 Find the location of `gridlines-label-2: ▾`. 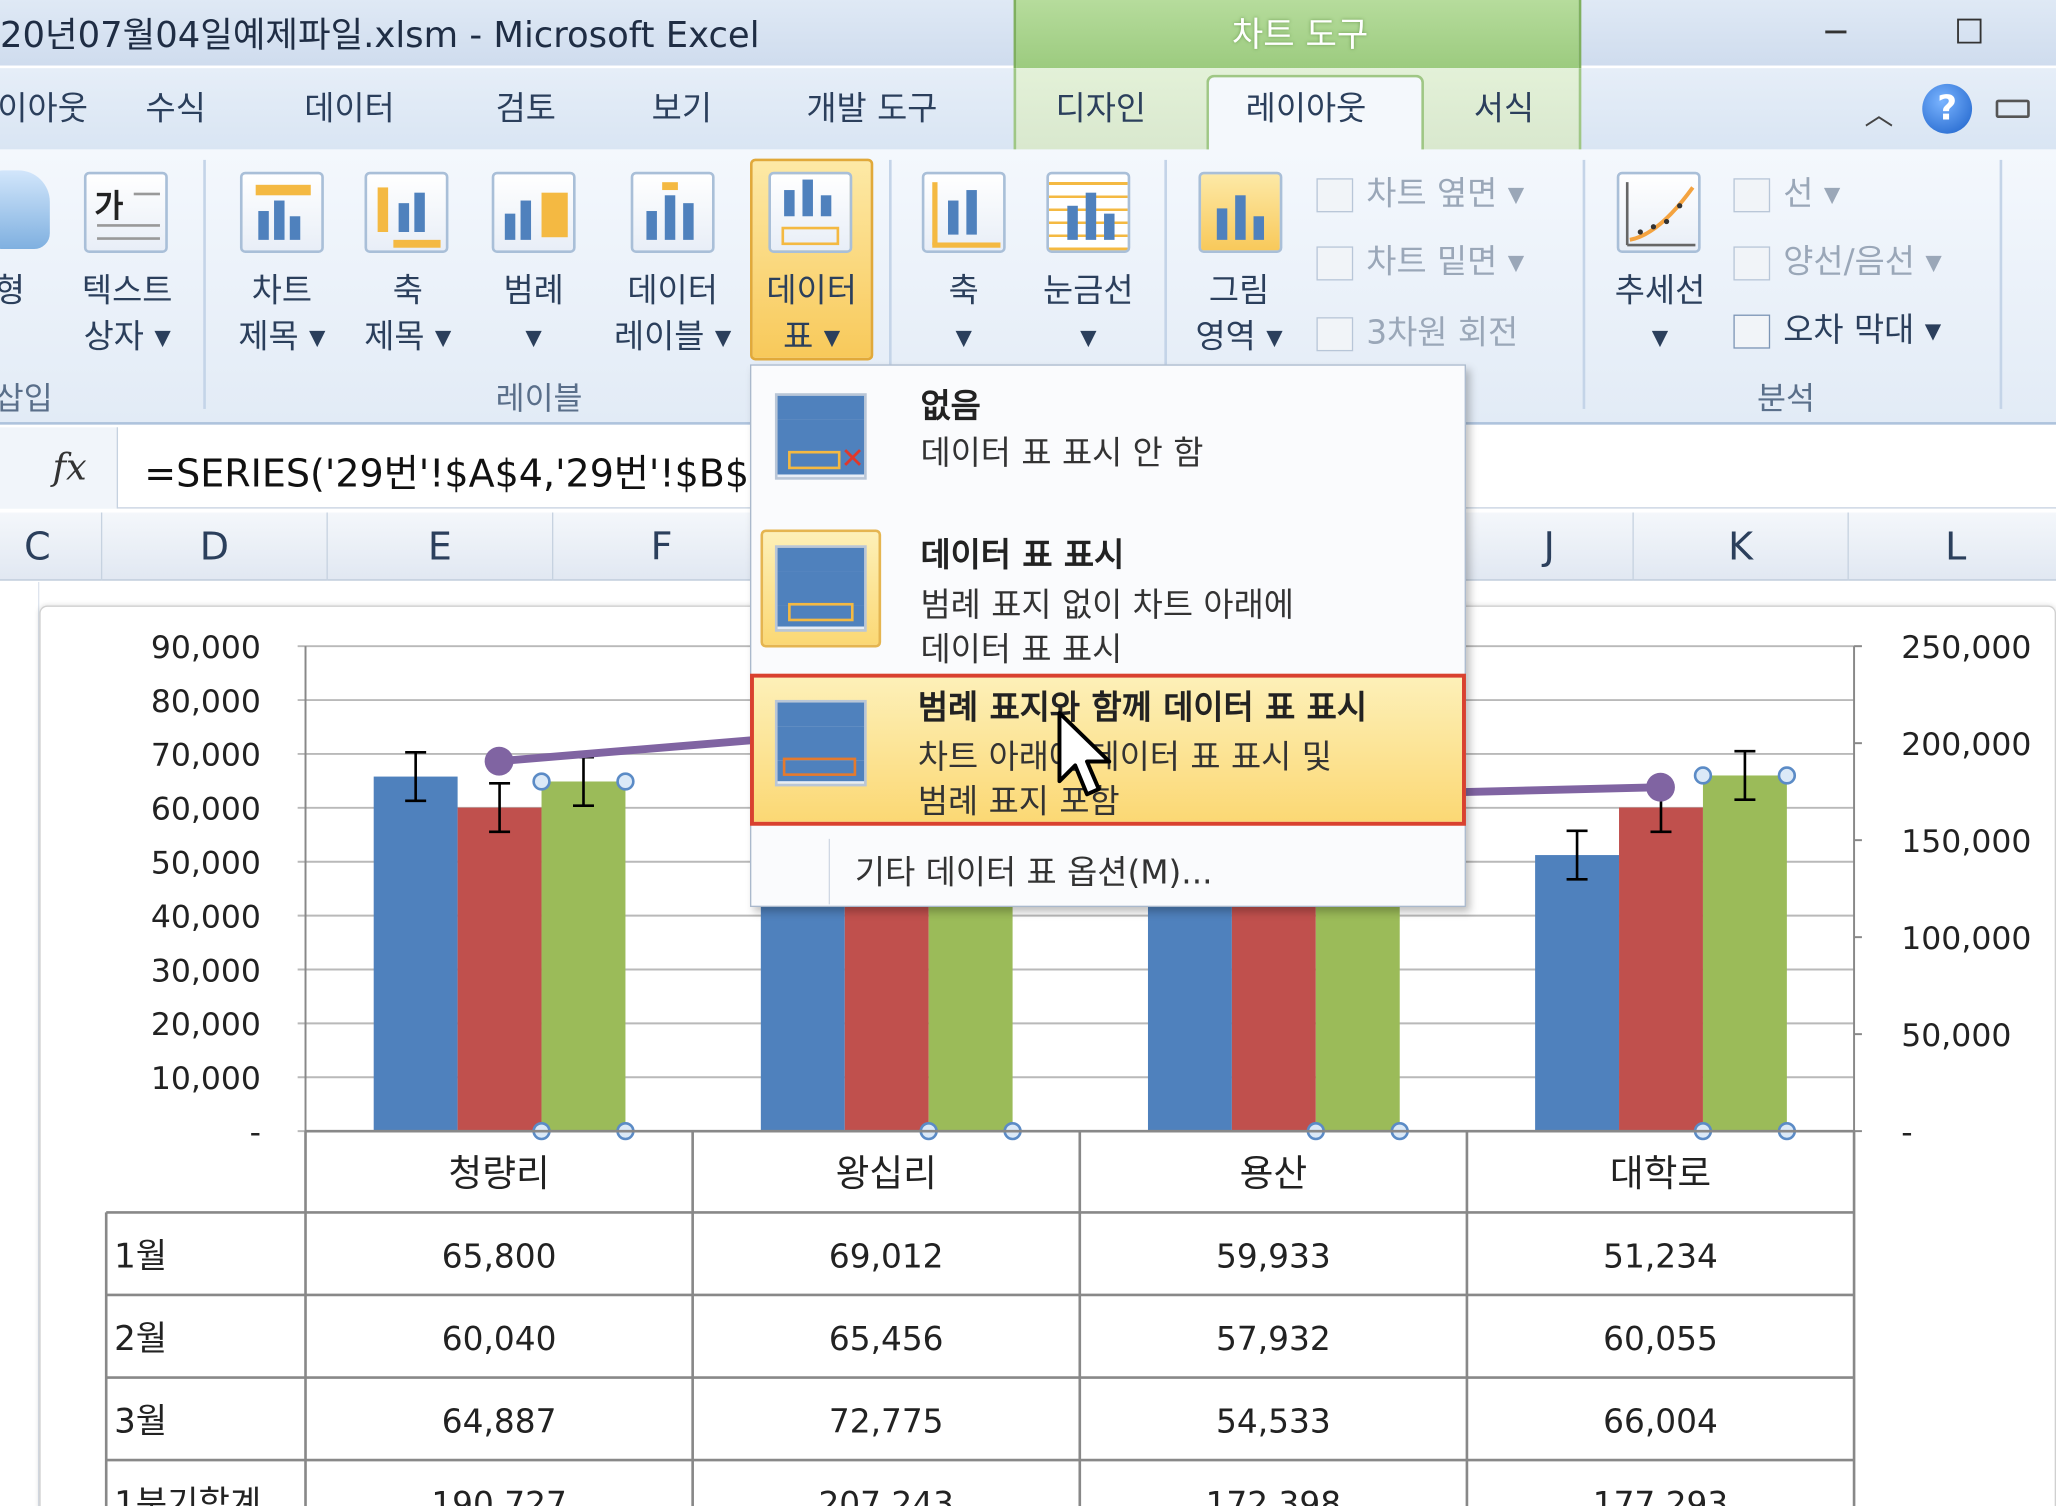

gridlines-label-2: ▾ is located at coordinates (1088, 337).